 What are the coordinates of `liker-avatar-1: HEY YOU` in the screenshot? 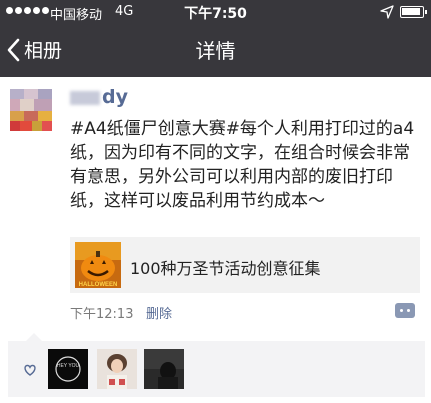 It's located at (68, 369).